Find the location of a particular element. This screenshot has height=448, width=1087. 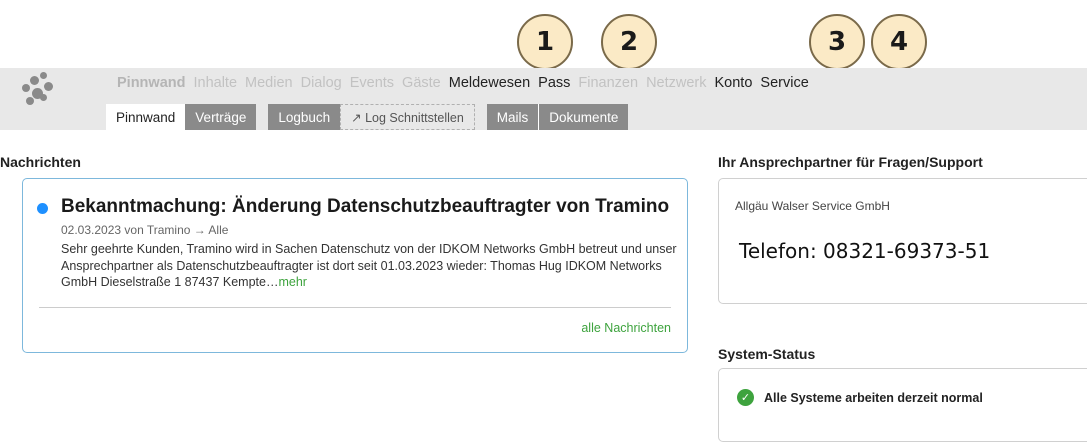

nav-item-pinnwand: Pinnwand is located at coordinates (151, 83).